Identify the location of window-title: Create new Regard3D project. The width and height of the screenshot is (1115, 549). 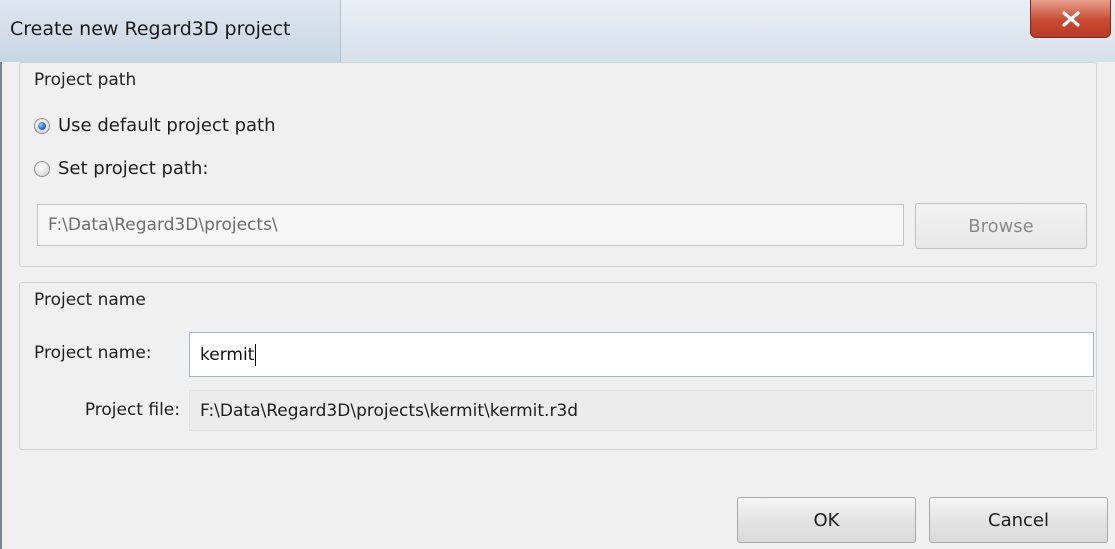
(150, 29).